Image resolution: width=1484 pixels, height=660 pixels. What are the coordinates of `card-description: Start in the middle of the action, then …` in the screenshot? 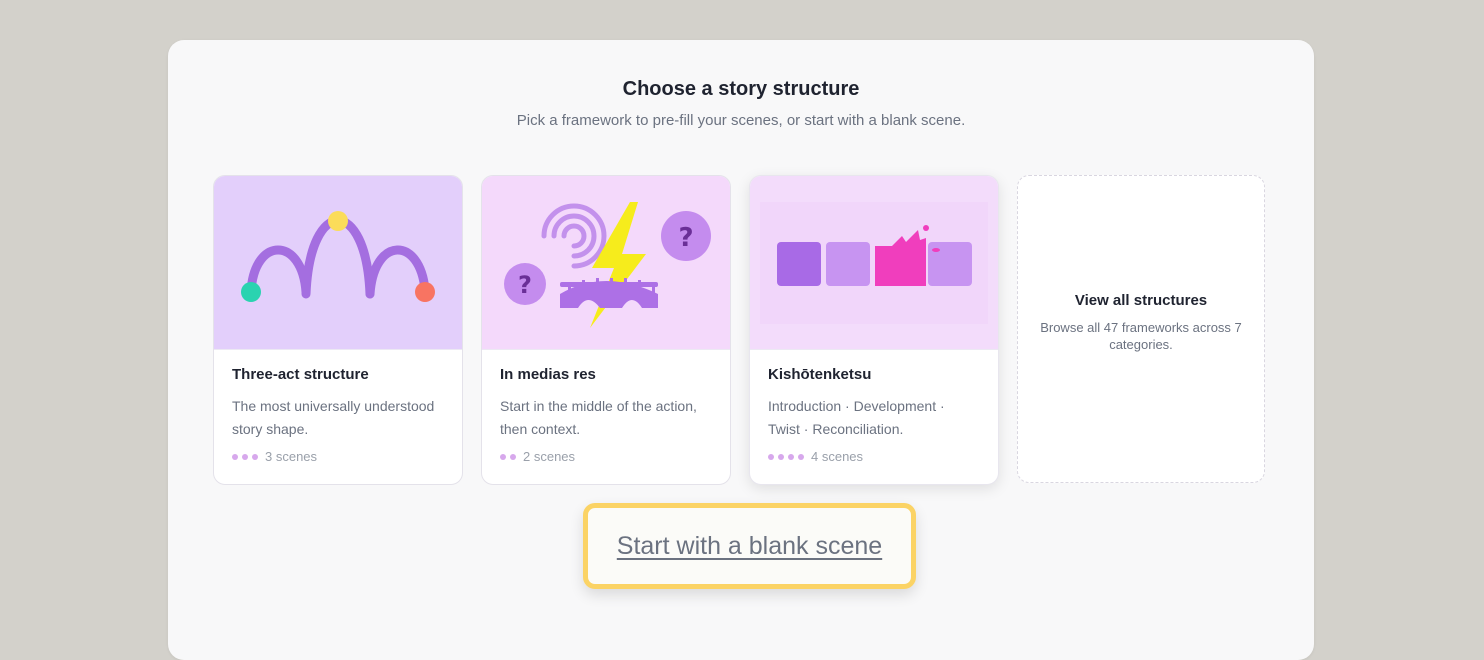 It's located at (598, 417).